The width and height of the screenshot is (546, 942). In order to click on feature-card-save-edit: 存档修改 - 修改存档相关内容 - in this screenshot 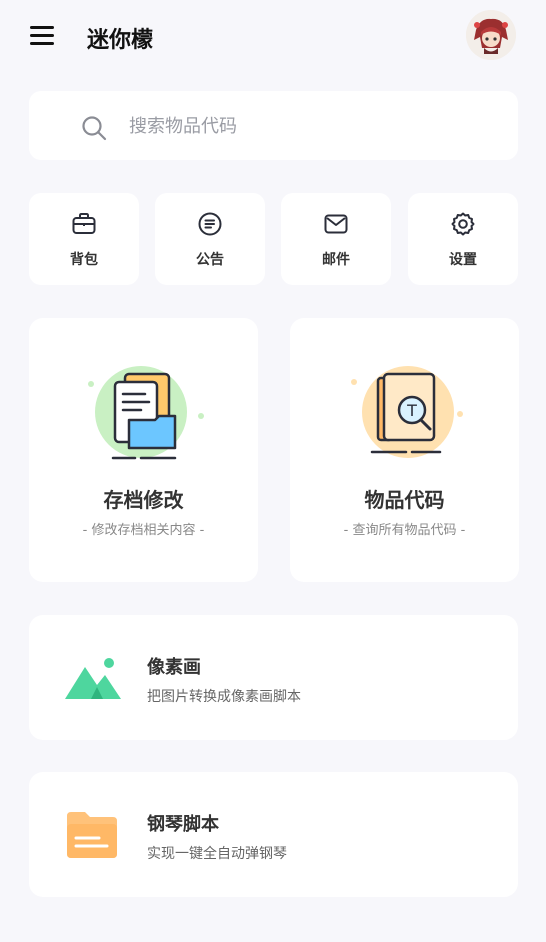, I will do `click(143, 450)`.